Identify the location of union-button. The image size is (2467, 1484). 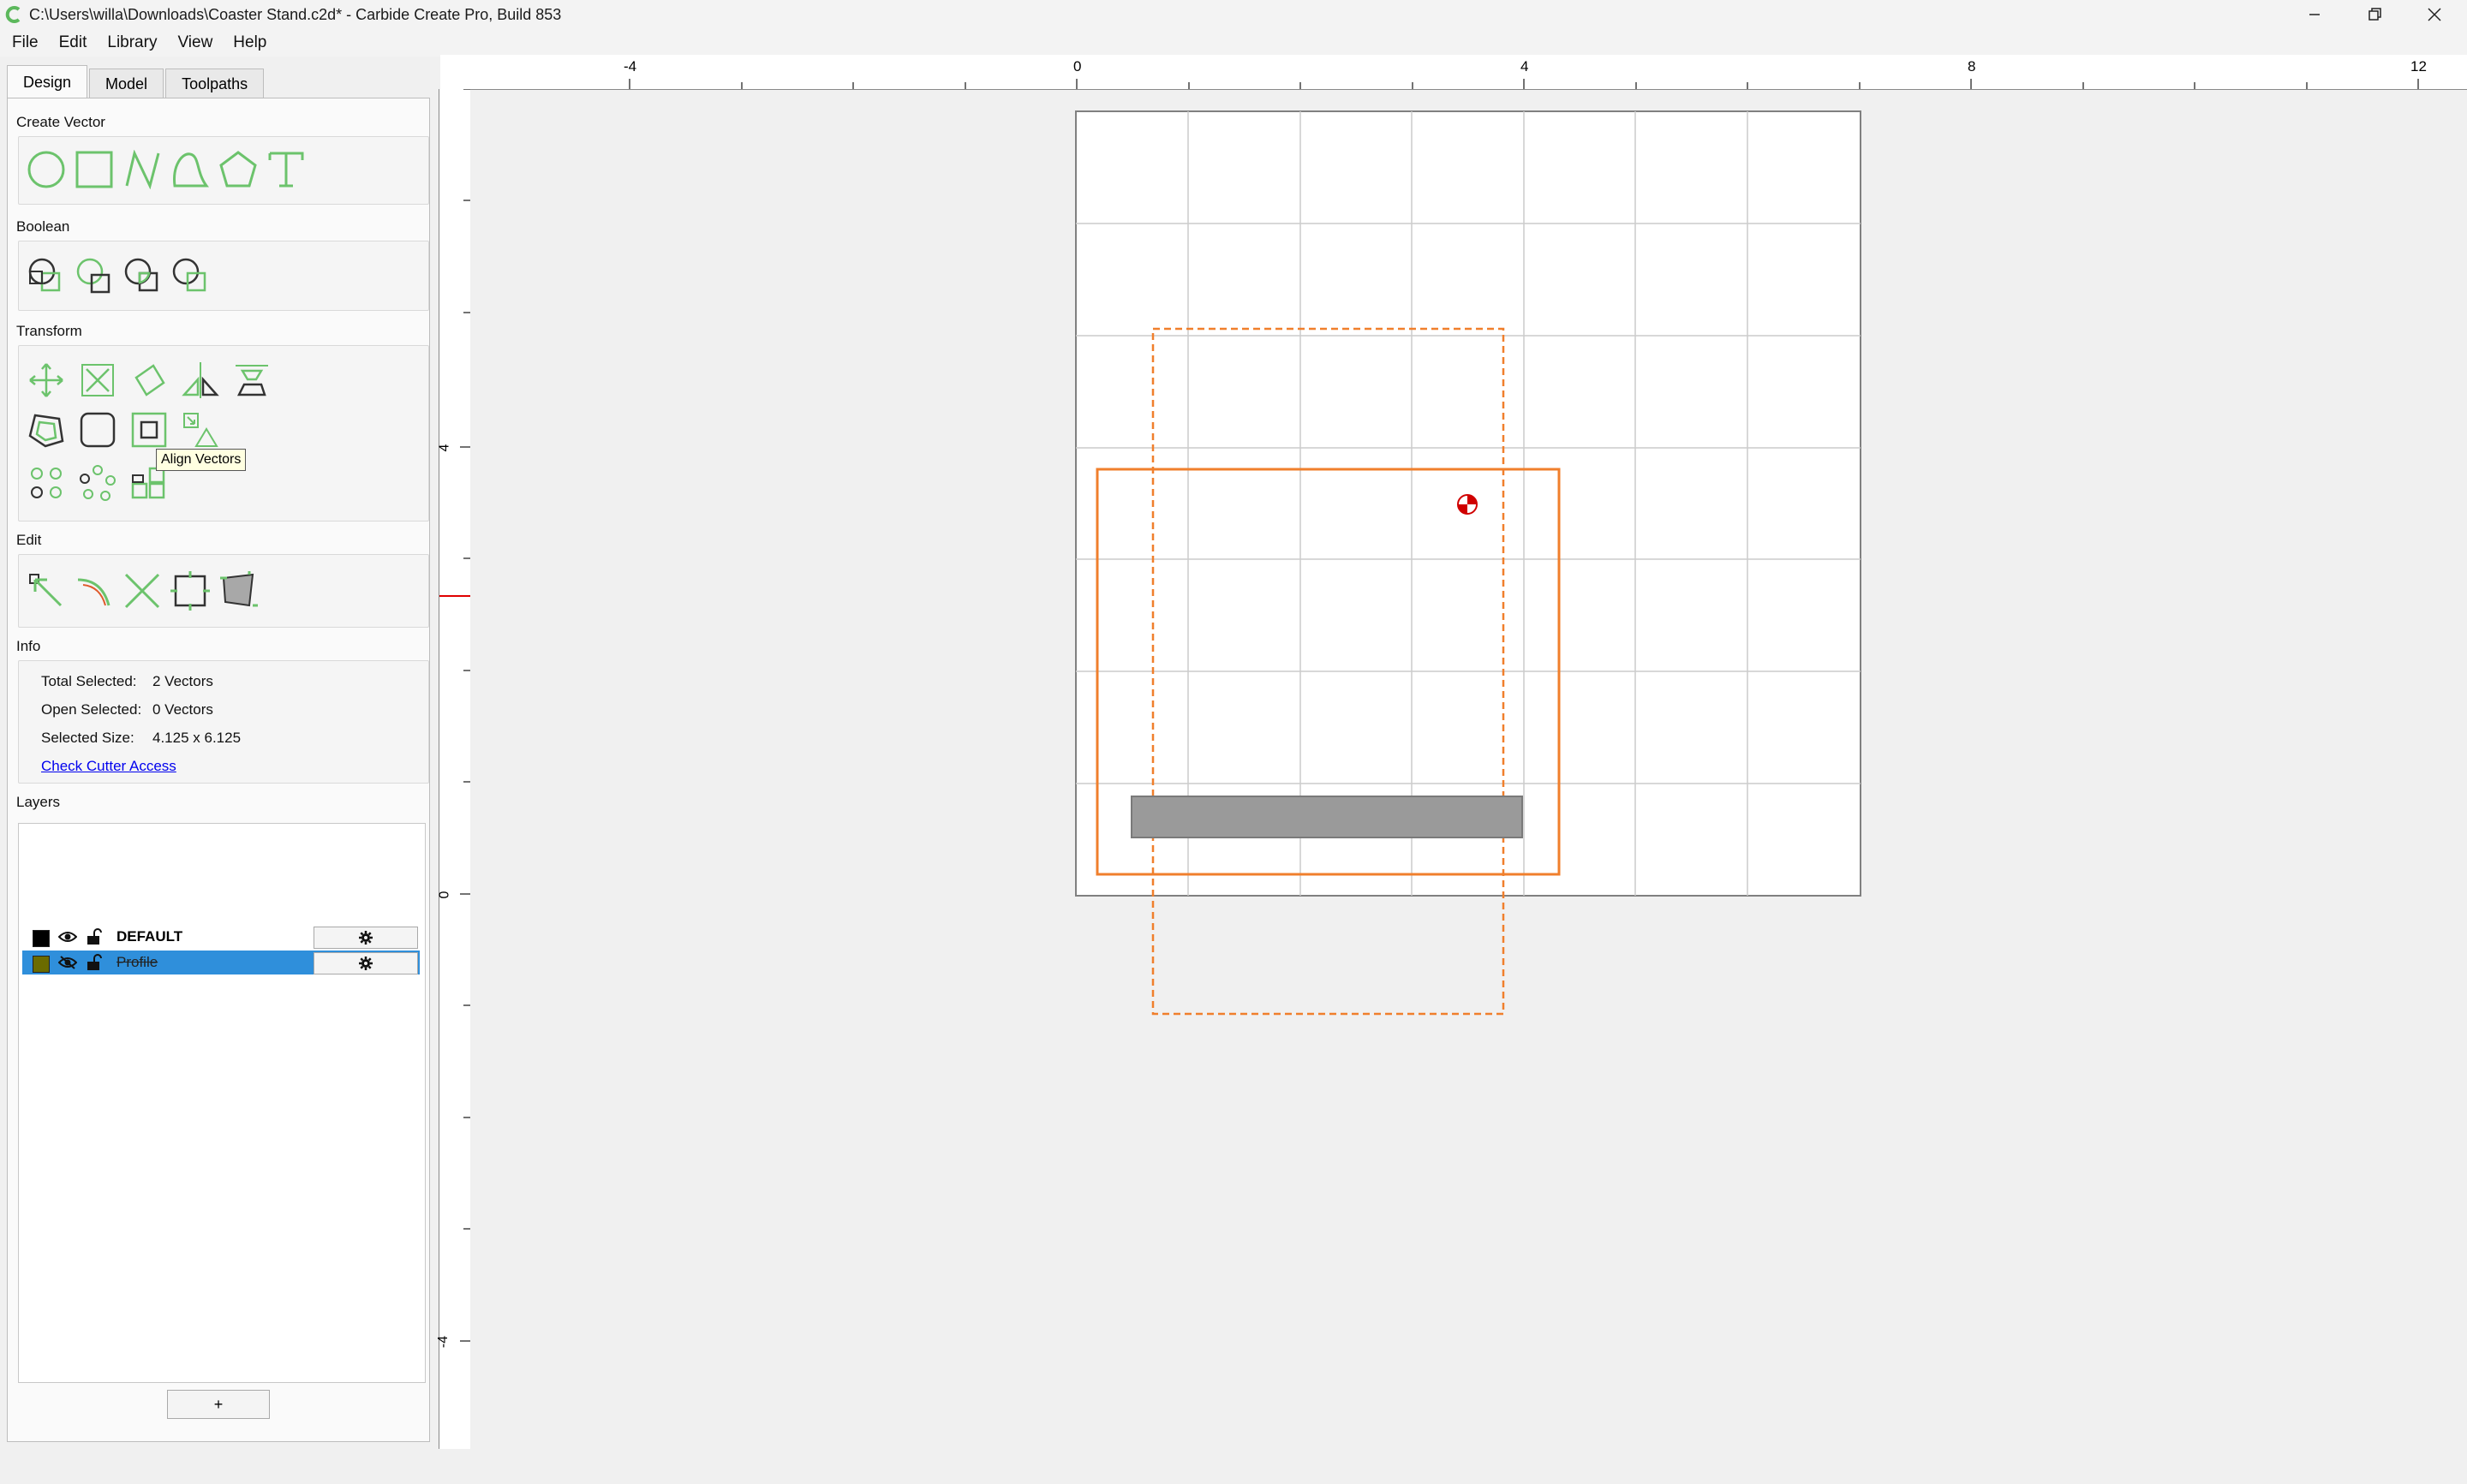
(46, 276).